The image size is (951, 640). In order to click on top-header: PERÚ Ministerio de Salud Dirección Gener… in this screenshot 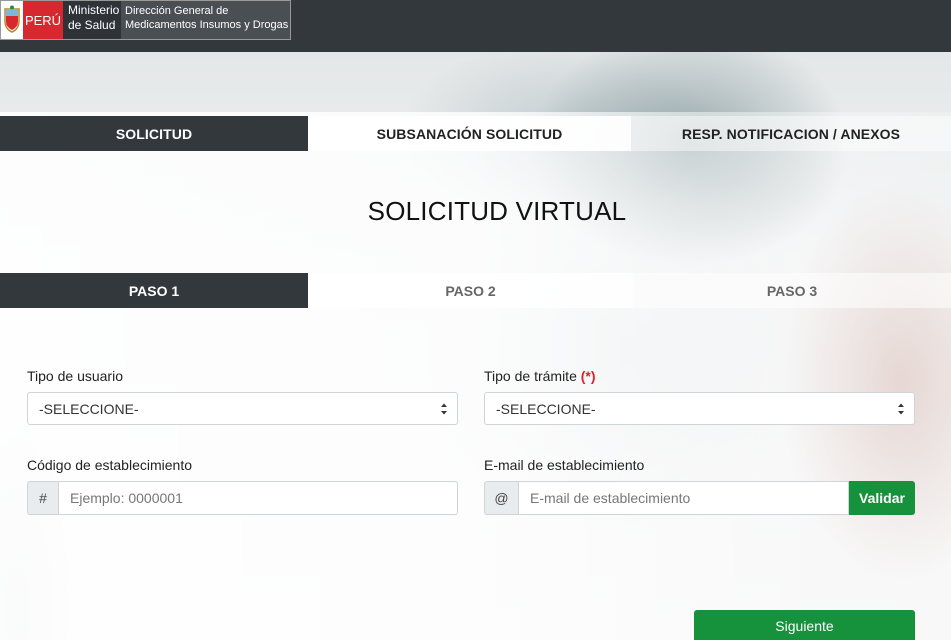, I will do `click(475, 26)`.